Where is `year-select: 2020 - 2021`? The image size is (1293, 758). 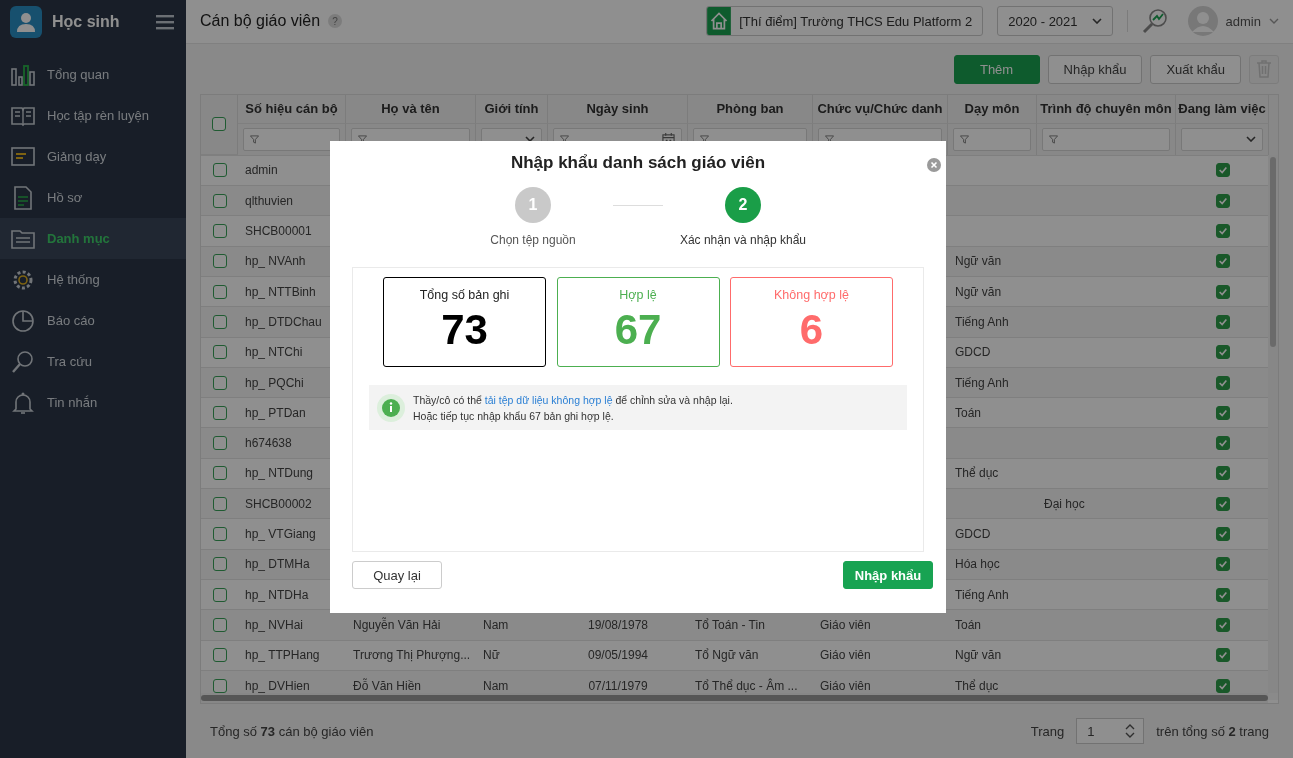 year-select: 2020 - 2021 is located at coordinates (1055, 21).